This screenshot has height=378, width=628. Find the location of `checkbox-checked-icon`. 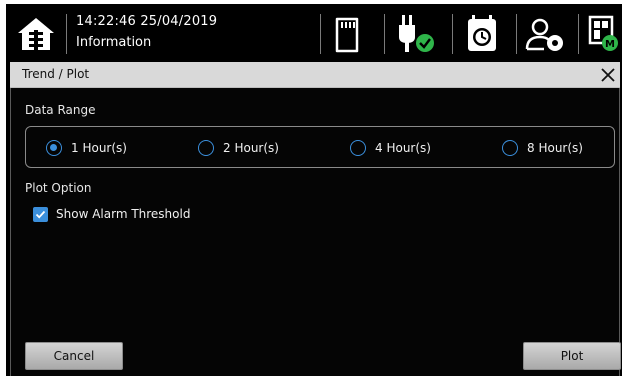

checkbox-checked-icon is located at coordinates (40, 214).